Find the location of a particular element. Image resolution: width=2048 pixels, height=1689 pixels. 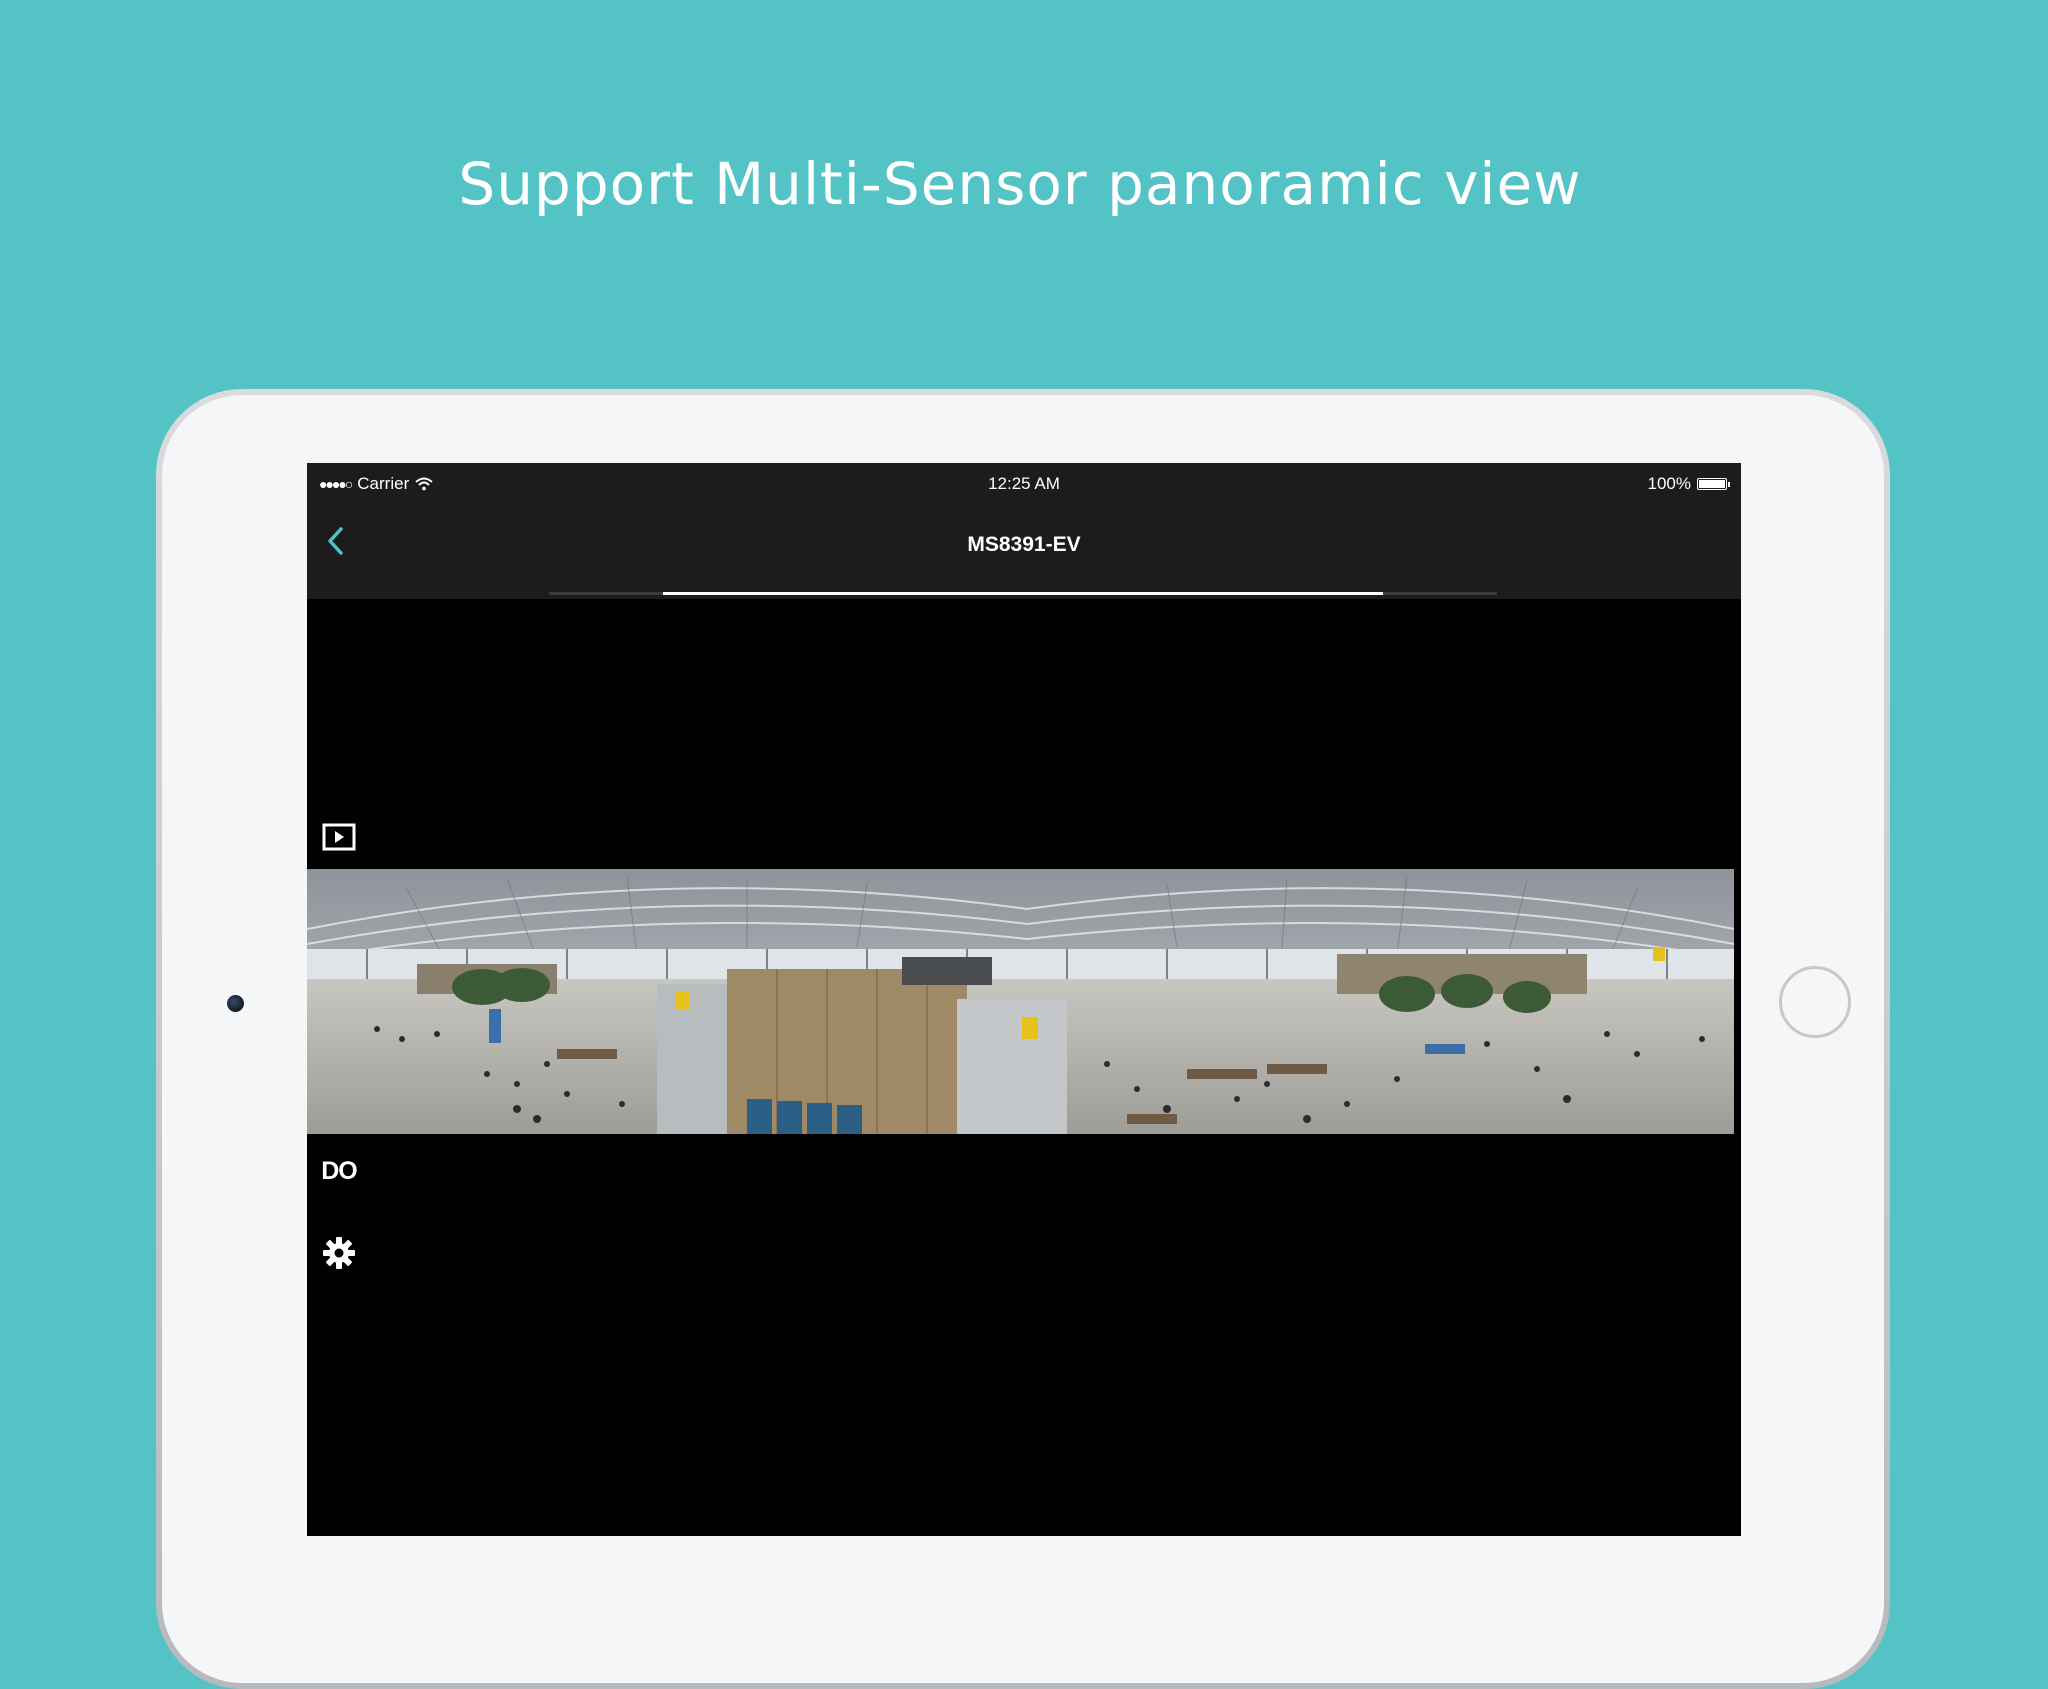

home-button is located at coordinates (1815, 1002).